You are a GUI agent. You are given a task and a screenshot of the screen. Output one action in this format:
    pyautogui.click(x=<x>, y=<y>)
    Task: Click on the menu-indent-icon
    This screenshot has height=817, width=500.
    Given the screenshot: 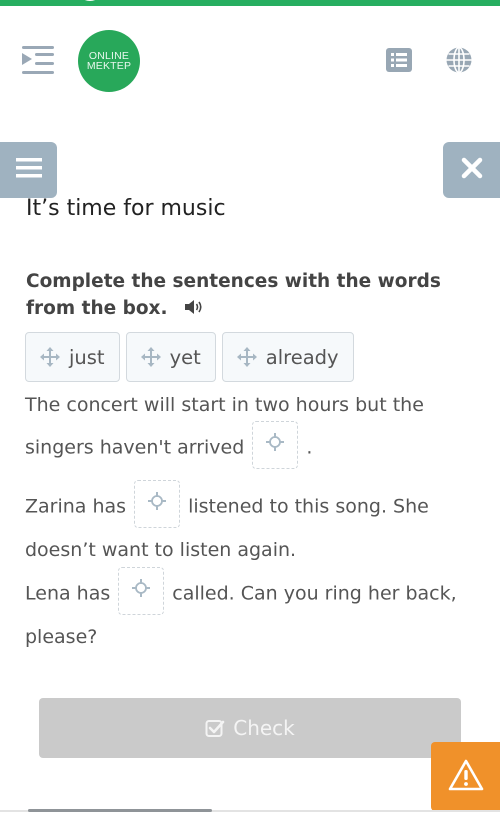 What is the action you would take?
    pyautogui.click(x=38, y=60)
    